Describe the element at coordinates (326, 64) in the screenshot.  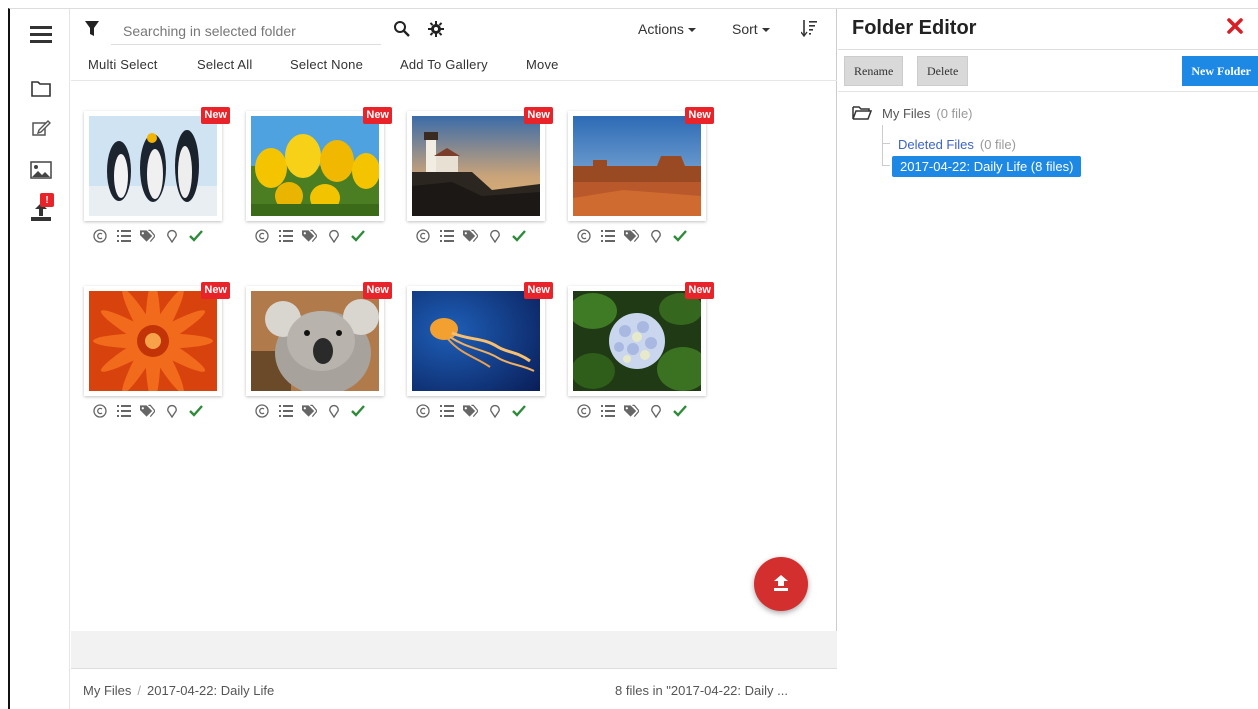
I see `select-none-button: Select None` at that location.